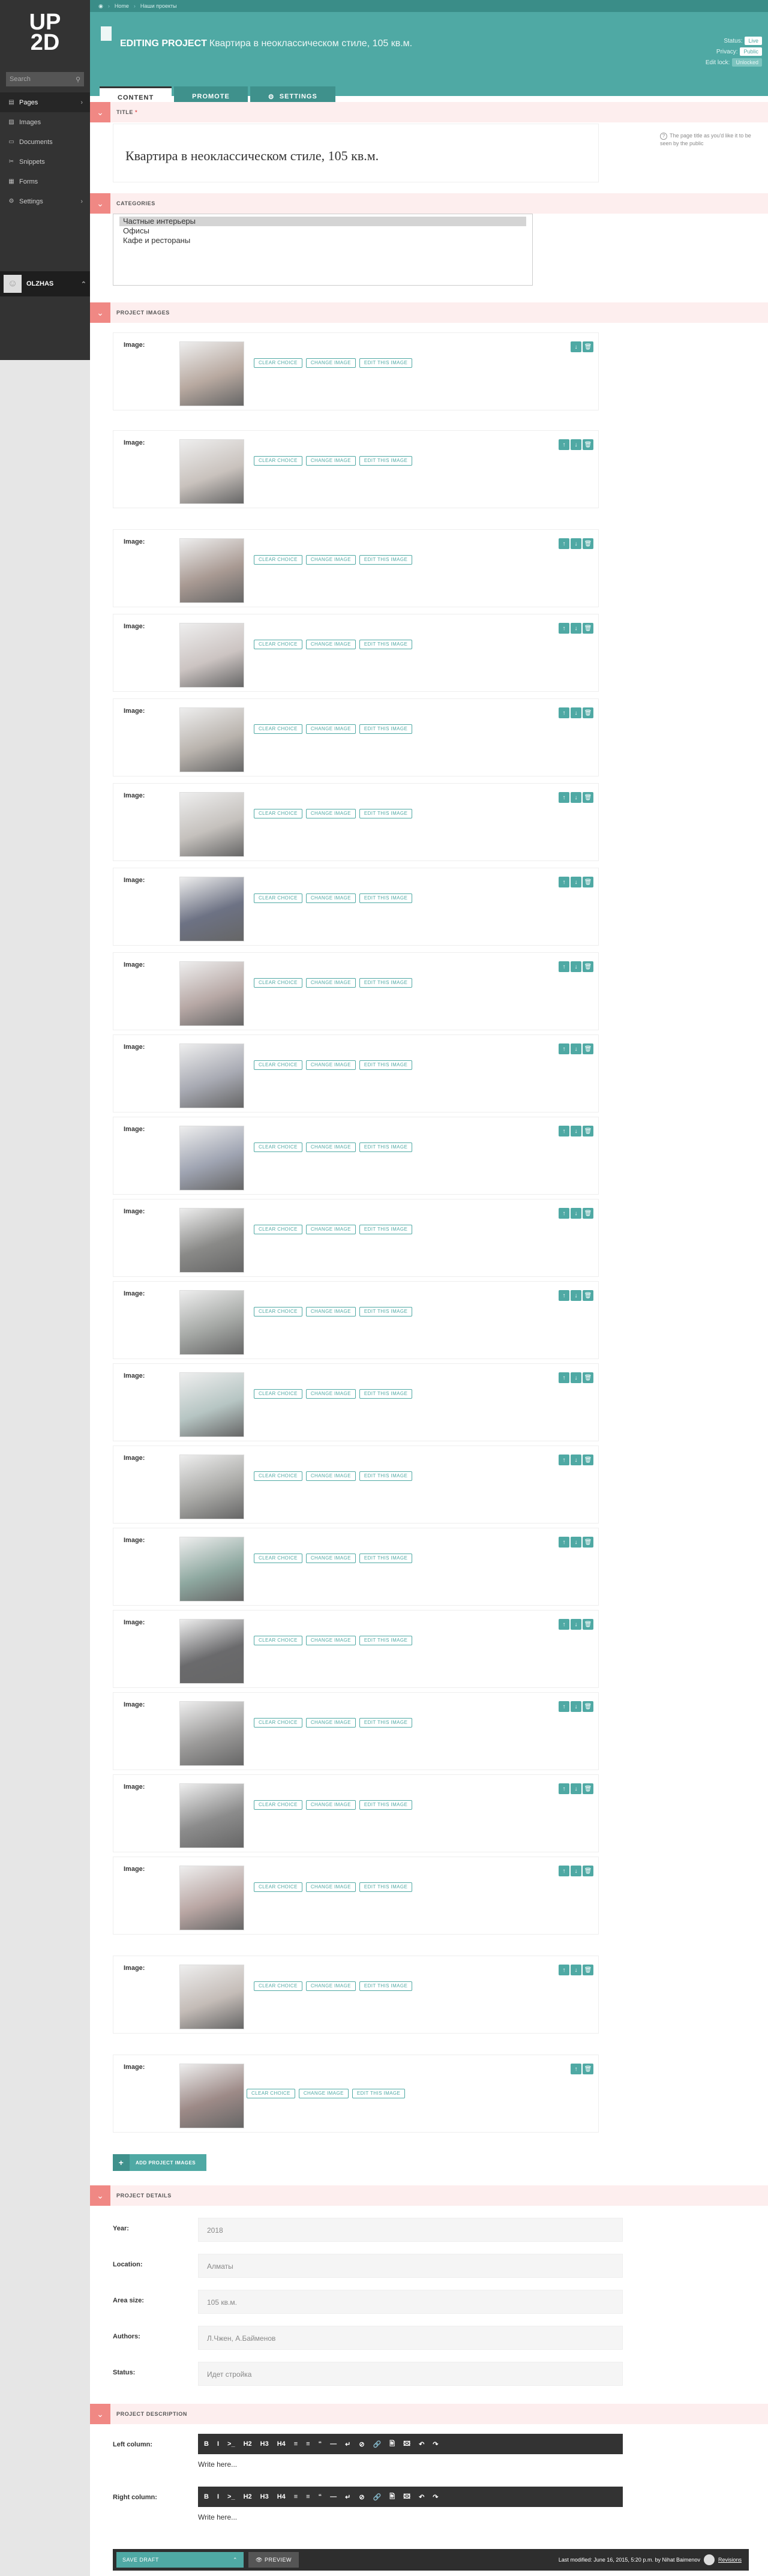  Describe the element at coordinates (321, 2496) in the screenshot. I see `toolbar-button: “` at that location.